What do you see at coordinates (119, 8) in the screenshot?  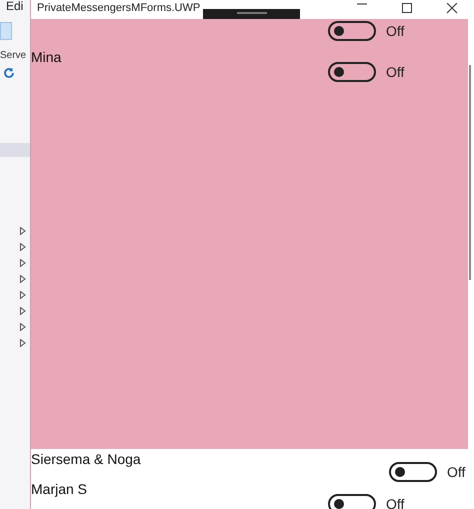 I see `window-title: PrivateMessengersMForms.UWP` at bounding box center [119, 8].